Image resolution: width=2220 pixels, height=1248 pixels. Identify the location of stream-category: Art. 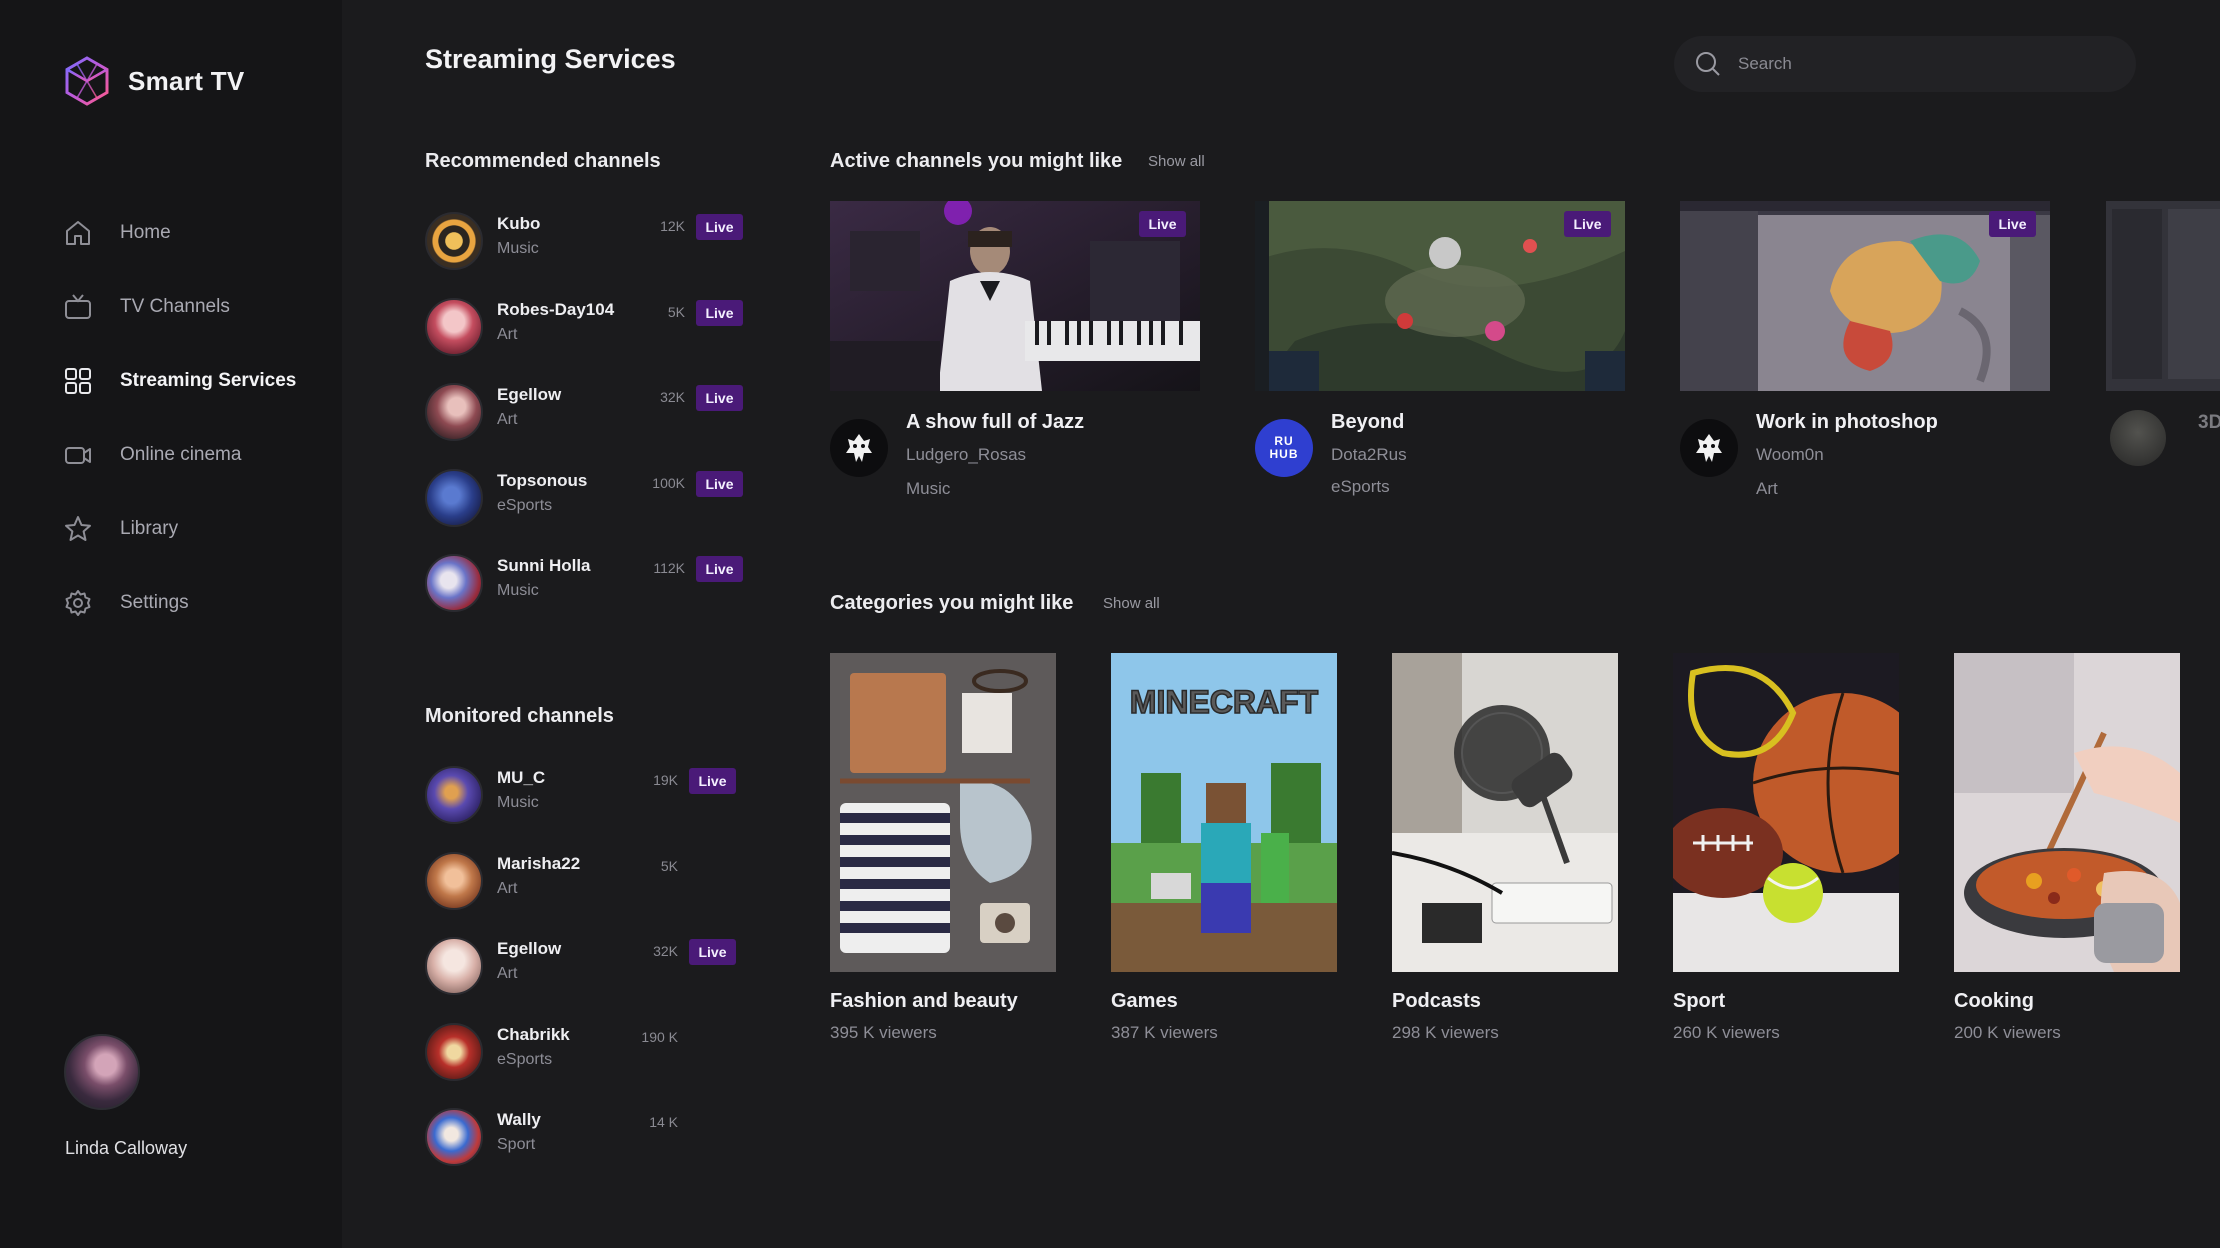
(1767, 488).